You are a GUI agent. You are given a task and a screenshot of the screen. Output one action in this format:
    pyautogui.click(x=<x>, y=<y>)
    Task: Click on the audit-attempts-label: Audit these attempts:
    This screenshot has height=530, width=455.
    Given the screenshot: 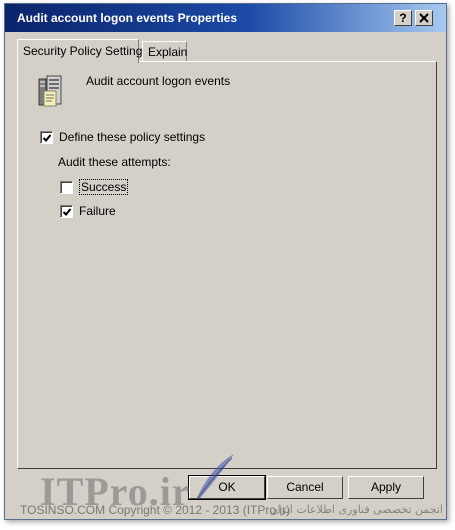 What is the action you would take?
    pyautogui.click(x=114, y=162)
    